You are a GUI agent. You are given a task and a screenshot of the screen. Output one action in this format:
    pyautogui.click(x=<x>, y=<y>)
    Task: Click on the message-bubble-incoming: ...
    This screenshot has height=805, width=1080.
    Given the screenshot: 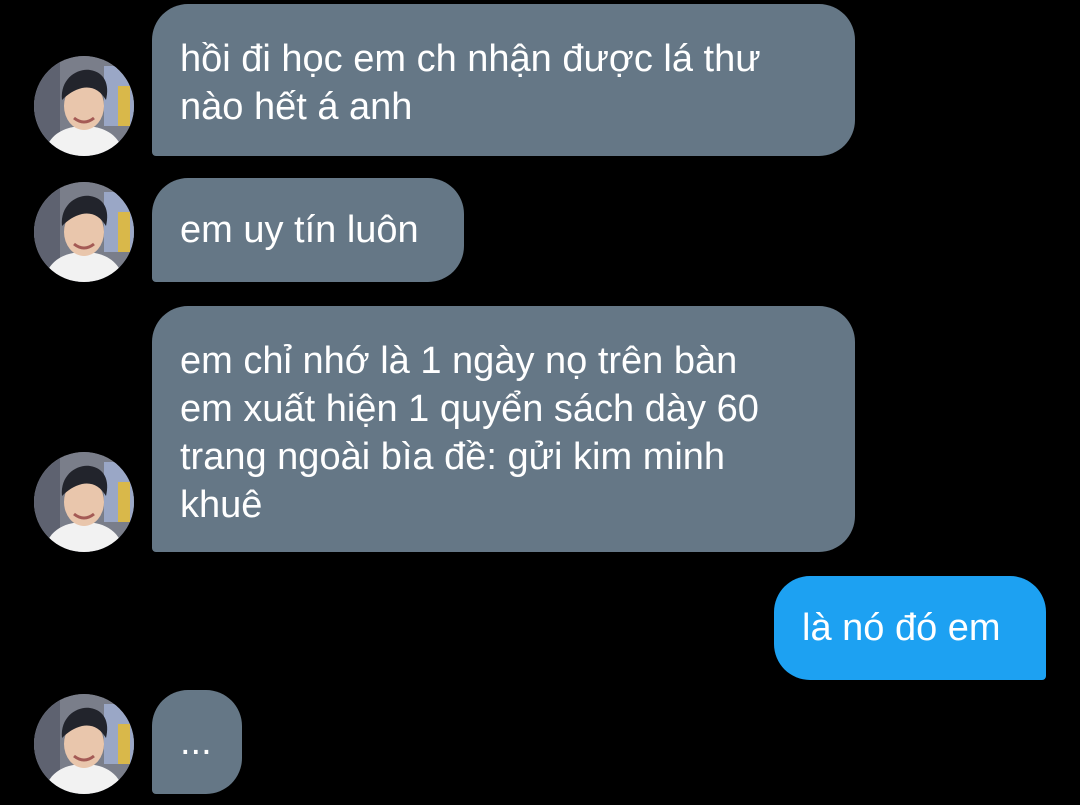 What is the action you would take?
    pyautogui.click(x=197, y=742)
    